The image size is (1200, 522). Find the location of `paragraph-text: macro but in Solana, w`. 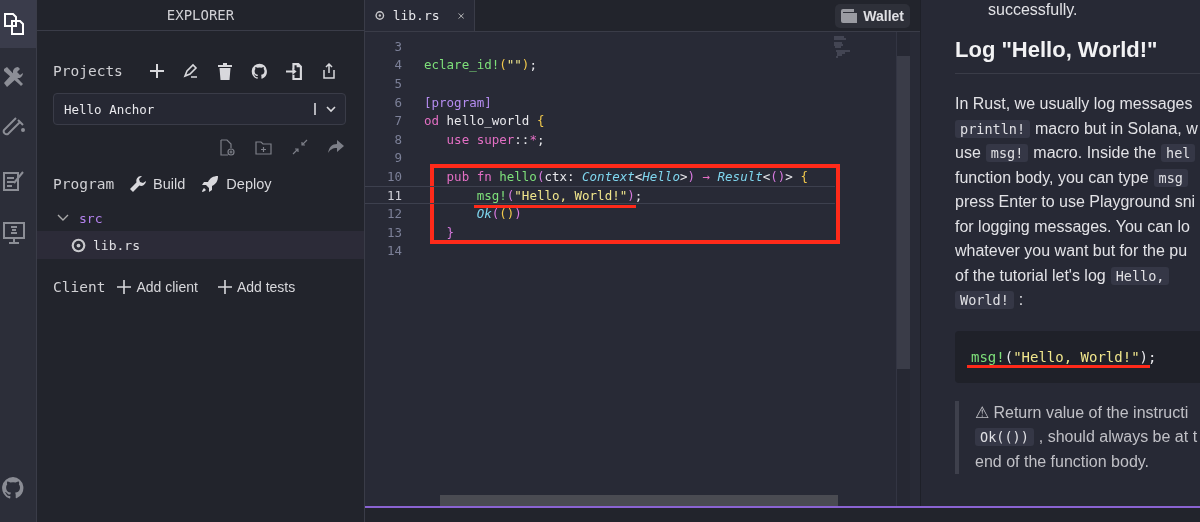

paragraph-text: macro but in Solana, w is located at coordinates (1116, 128).